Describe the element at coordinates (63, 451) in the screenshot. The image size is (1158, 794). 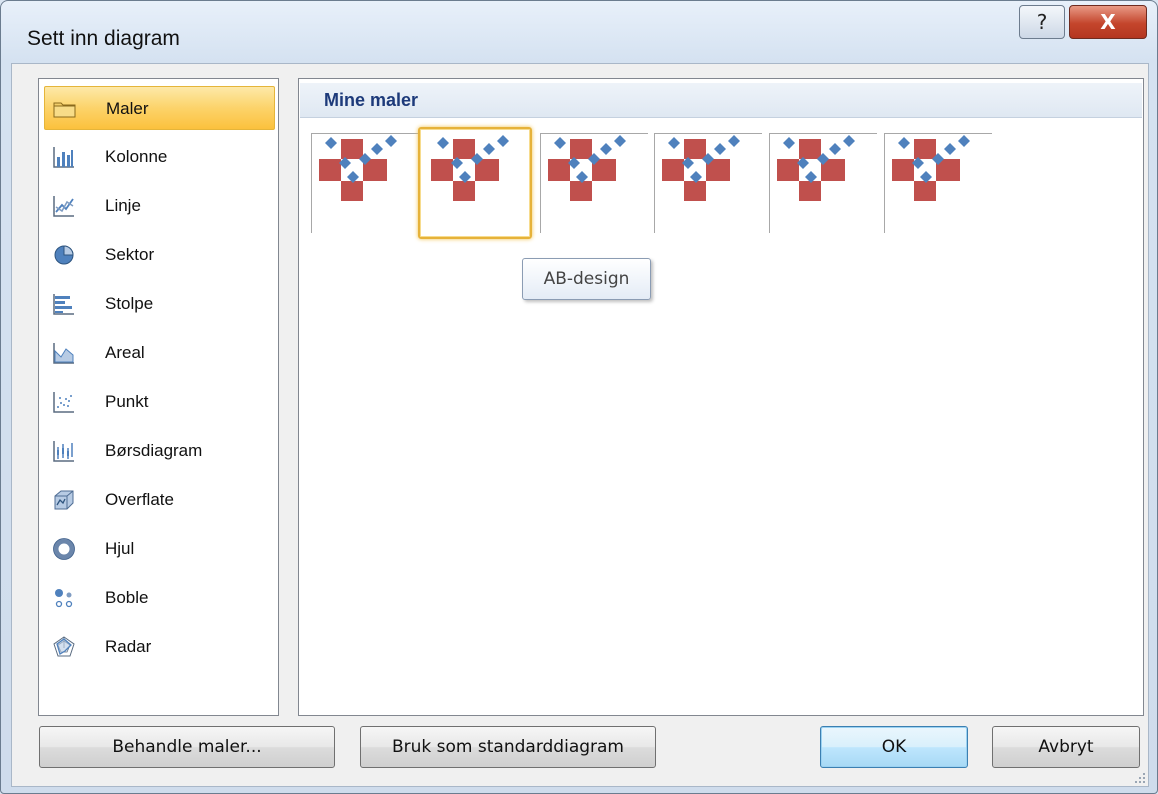
I see `stock-chart-icon` at that location.